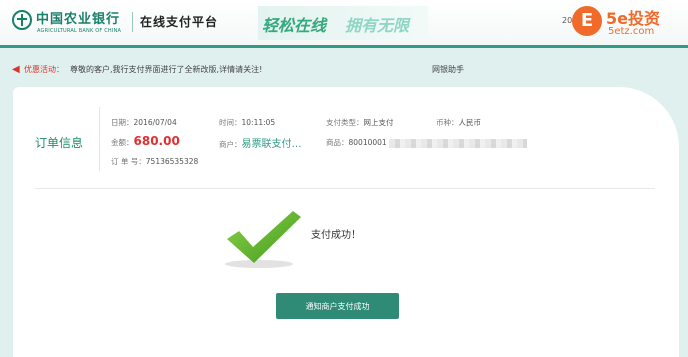 The height and width of the screenshot is (357, 688). What do you see at coordinates (166, 69) in the screenshot?
I see `promotion-text: 尊敬的客户,我行支付界面进行了全新改版,详情请关注!` at bounding box center [166, 69].